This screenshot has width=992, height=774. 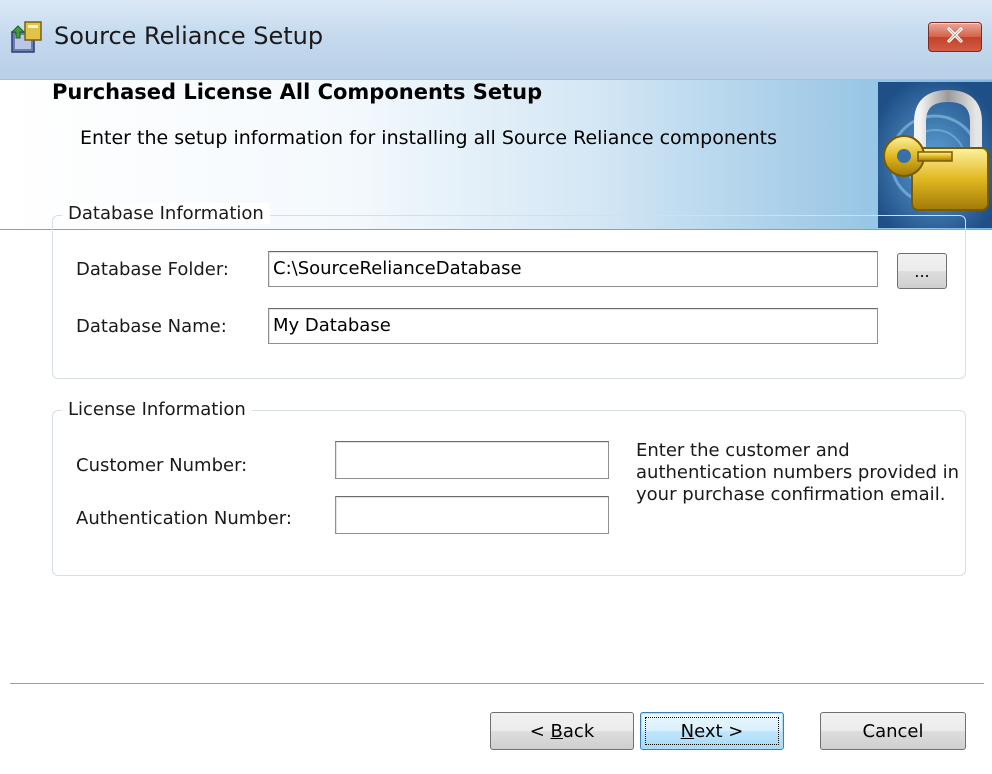 I want to click on next-button: Next >, so click(x=712, y=731).